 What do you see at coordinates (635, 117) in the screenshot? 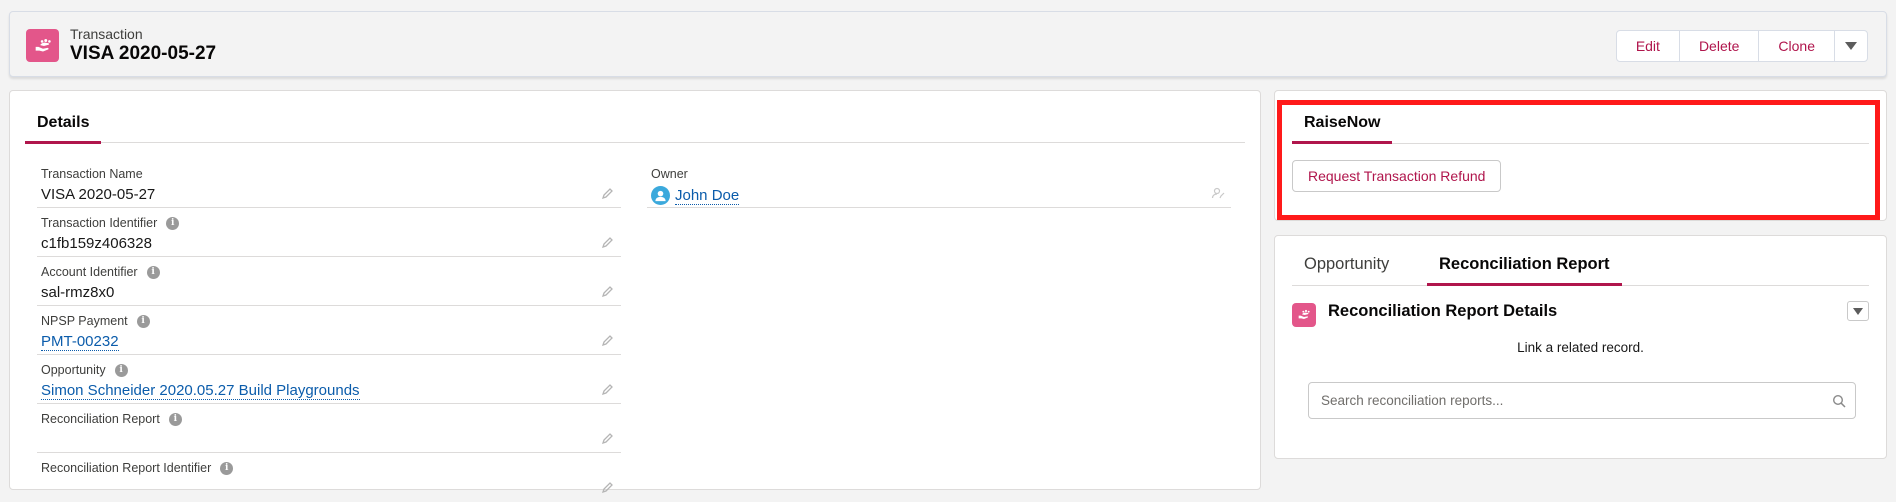
I see `details-tabbar: Details` at bounding box center [635, 117].